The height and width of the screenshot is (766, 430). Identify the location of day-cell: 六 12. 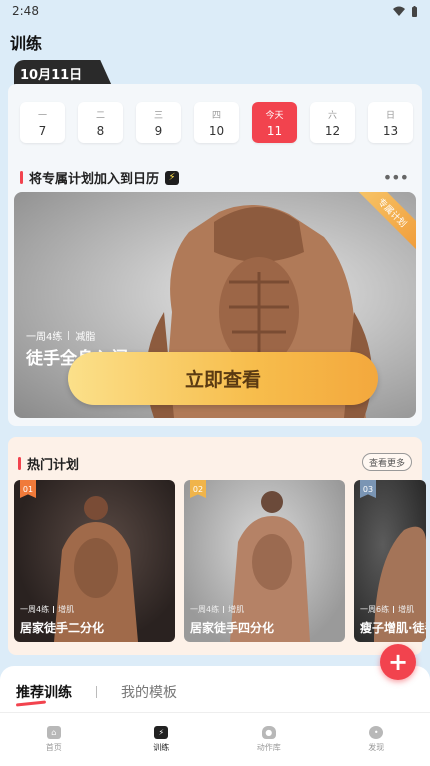
(332, 122).